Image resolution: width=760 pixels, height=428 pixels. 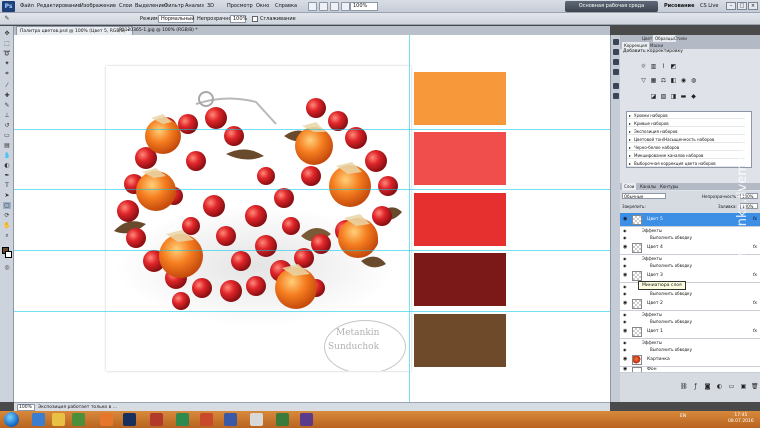 What do you see at coordinates (26, 407) in the screenshot?
I see `status-zoom-field: 100%` at bounding box center [26, 407].